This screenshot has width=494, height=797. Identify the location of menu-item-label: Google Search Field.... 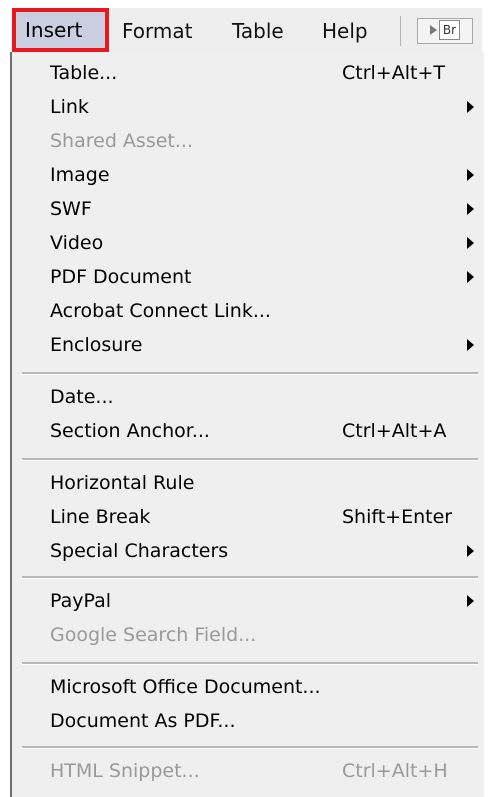
(153, 635).